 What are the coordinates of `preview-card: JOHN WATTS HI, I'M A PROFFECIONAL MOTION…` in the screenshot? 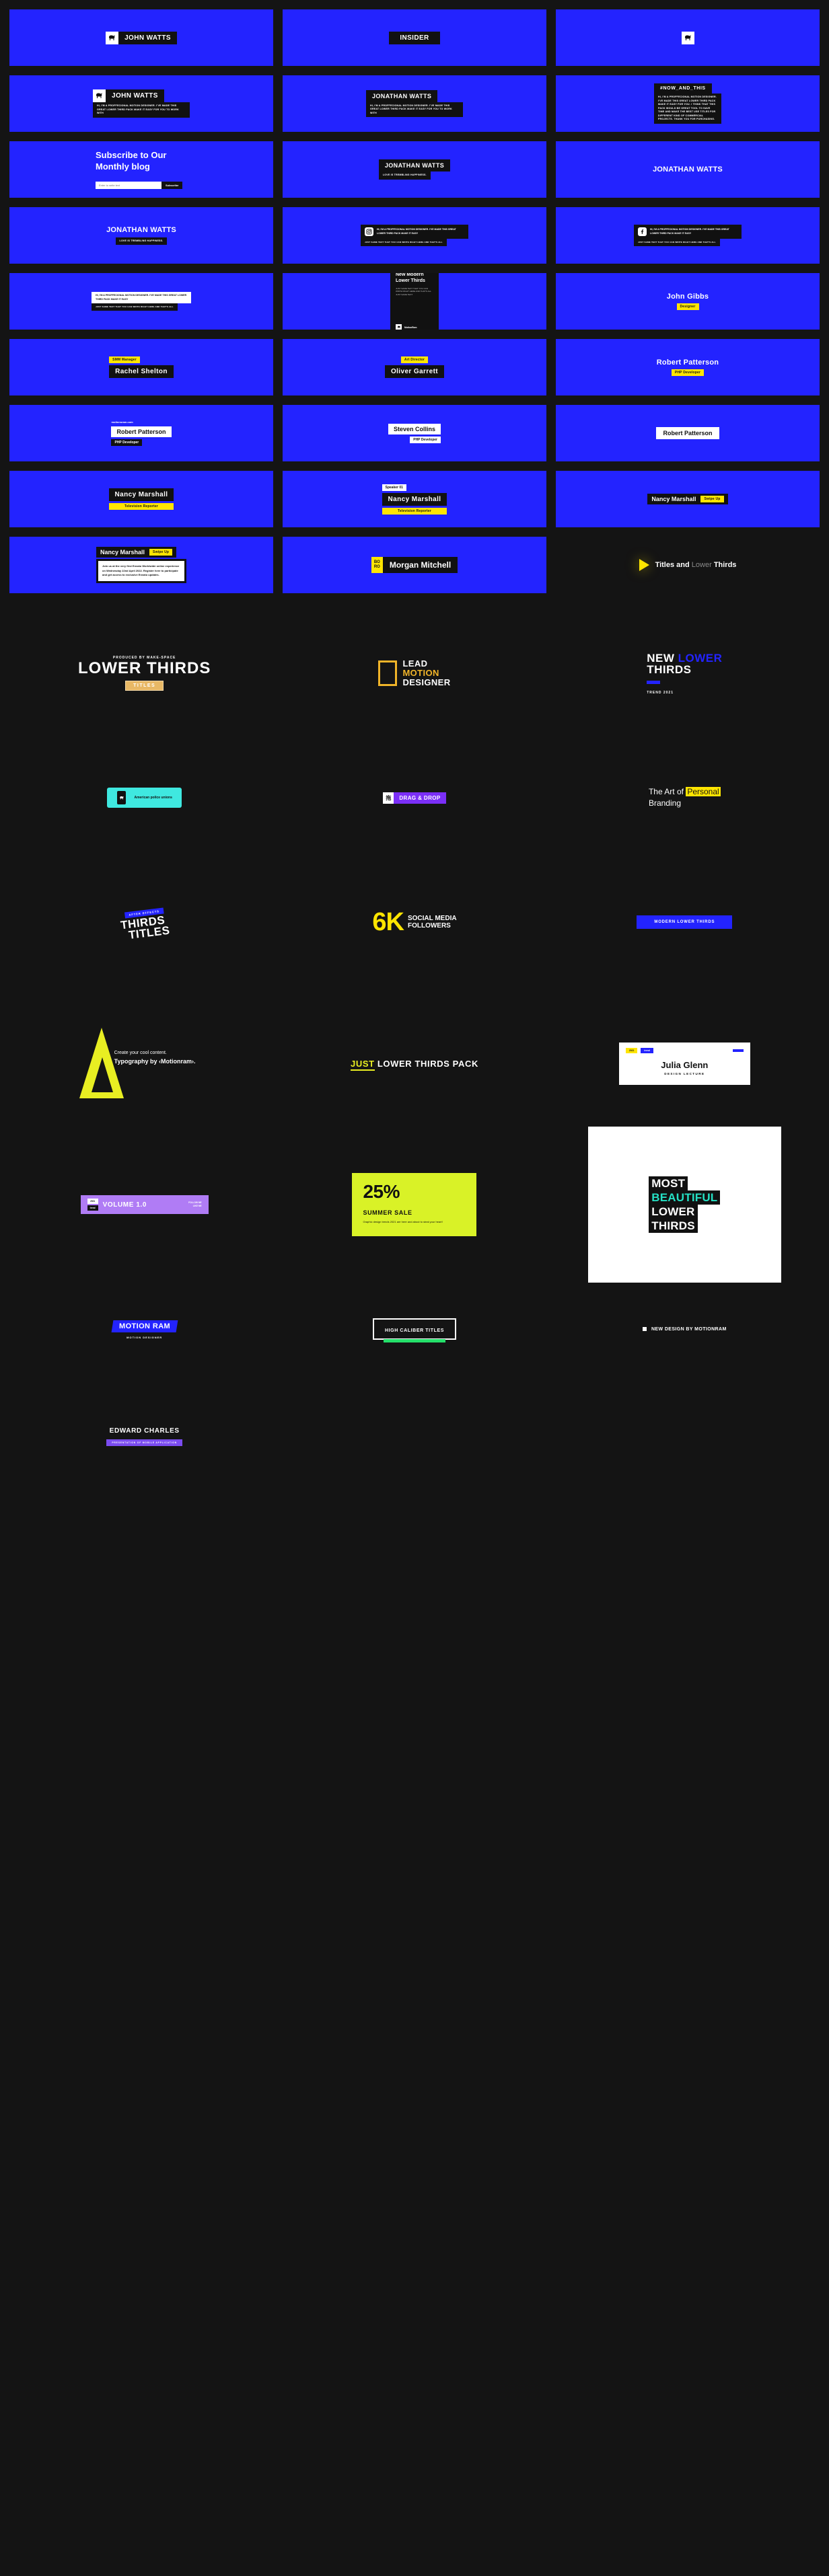 It's located at (141, 103).